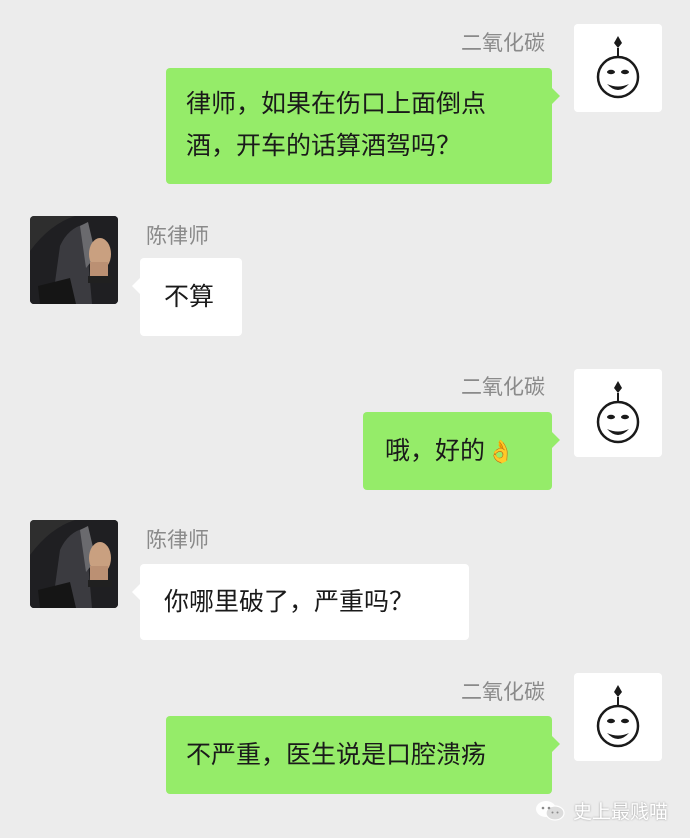 This screenshot has width=690, height=838. Describe the element at coordinates (336, 754) in the screenshot. I see `message-line: 不严重，医生说是口腔溃疡` at that location.